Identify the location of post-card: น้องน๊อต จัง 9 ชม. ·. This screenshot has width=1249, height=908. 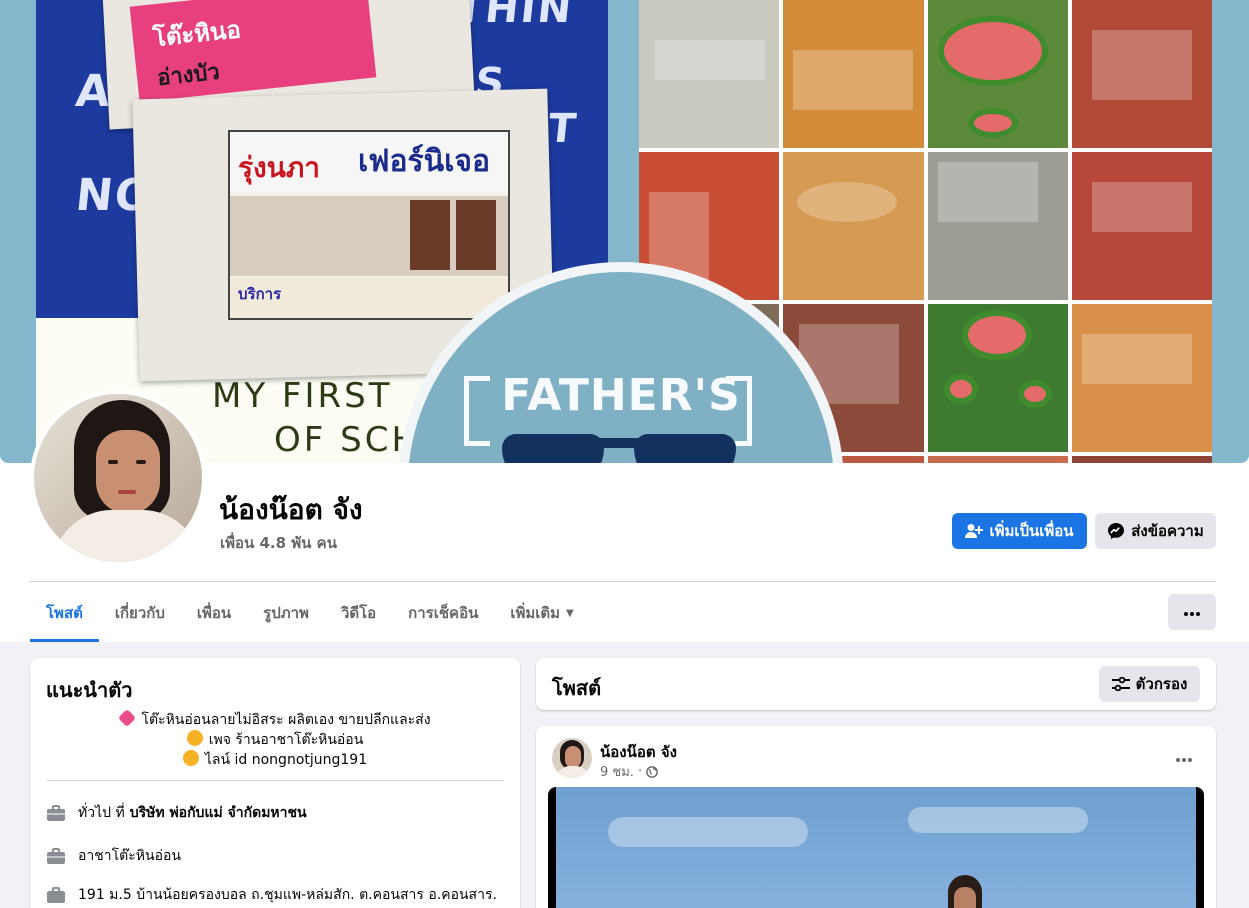
(876, 817).